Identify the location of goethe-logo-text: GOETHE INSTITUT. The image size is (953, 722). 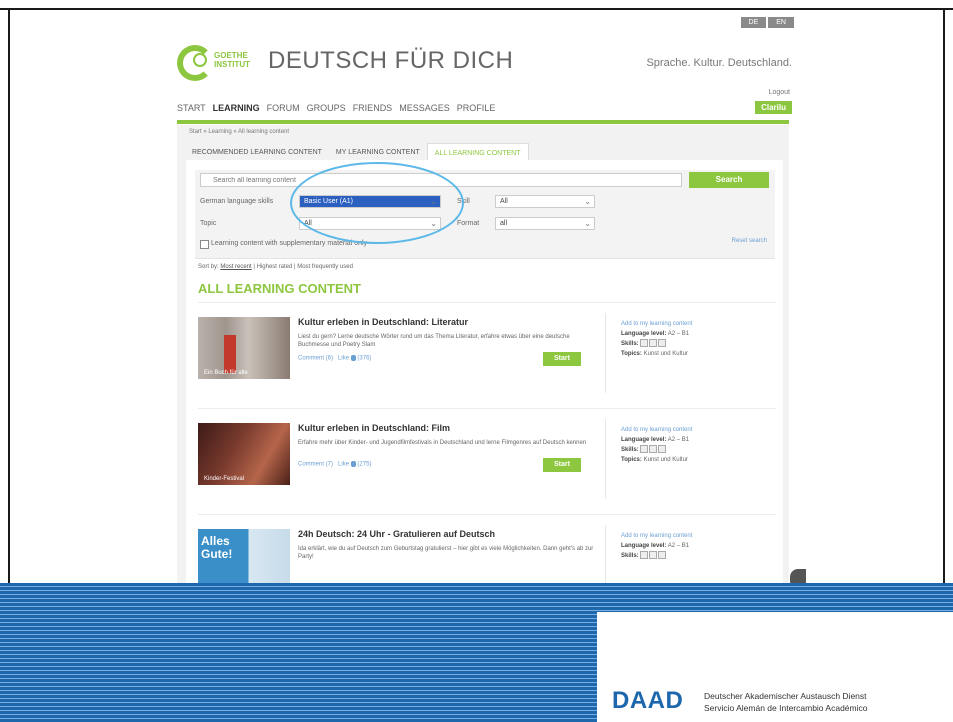
(232, 60).